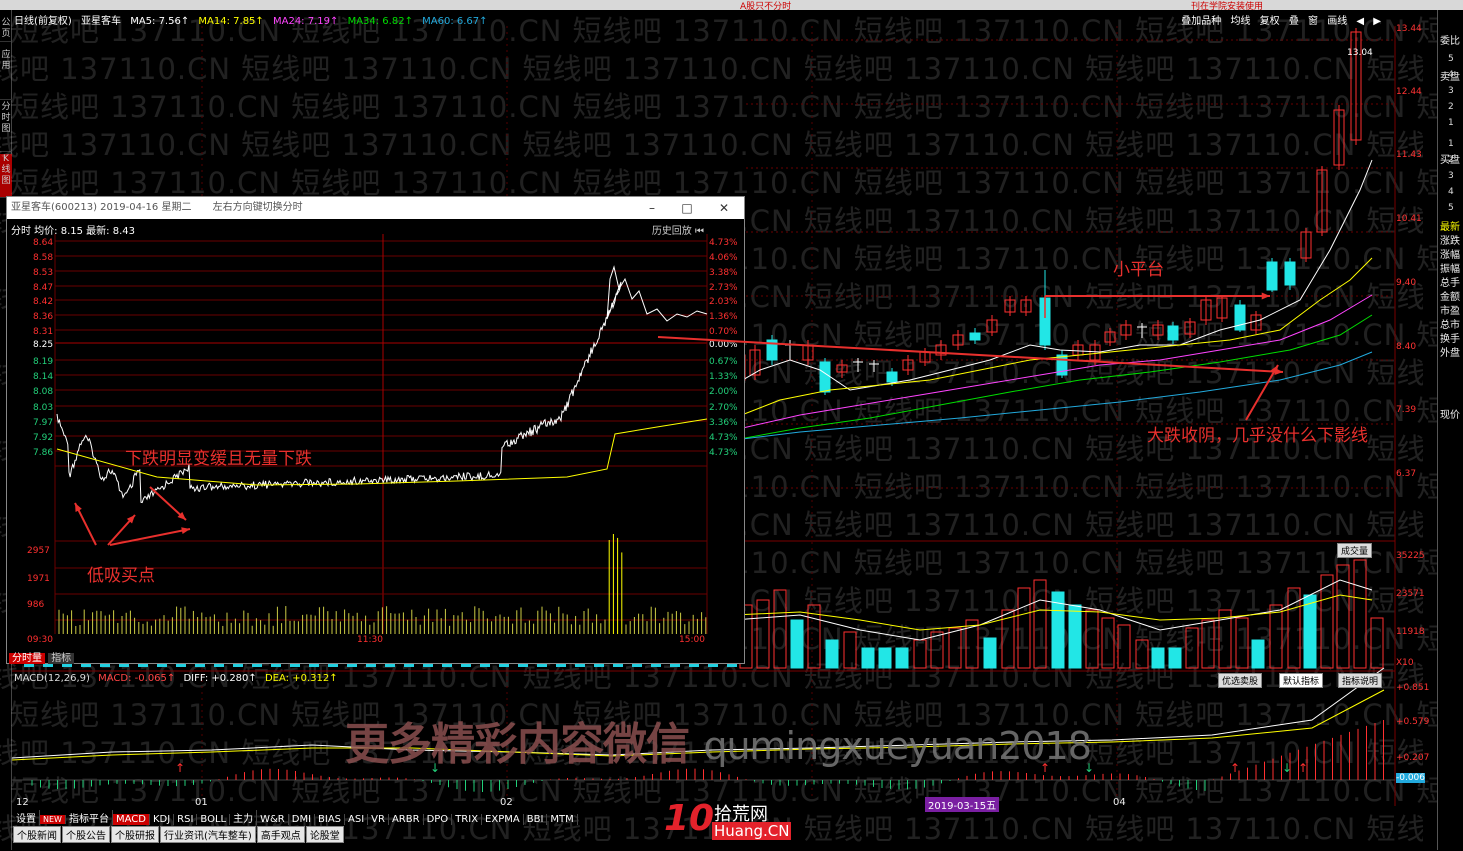 Image resolution: width=1463 pixels, height=851 pixels. Describe the element at coordinates (1138, 270) in the screenshot. I see `annotation-platform: 小平台` at that location.